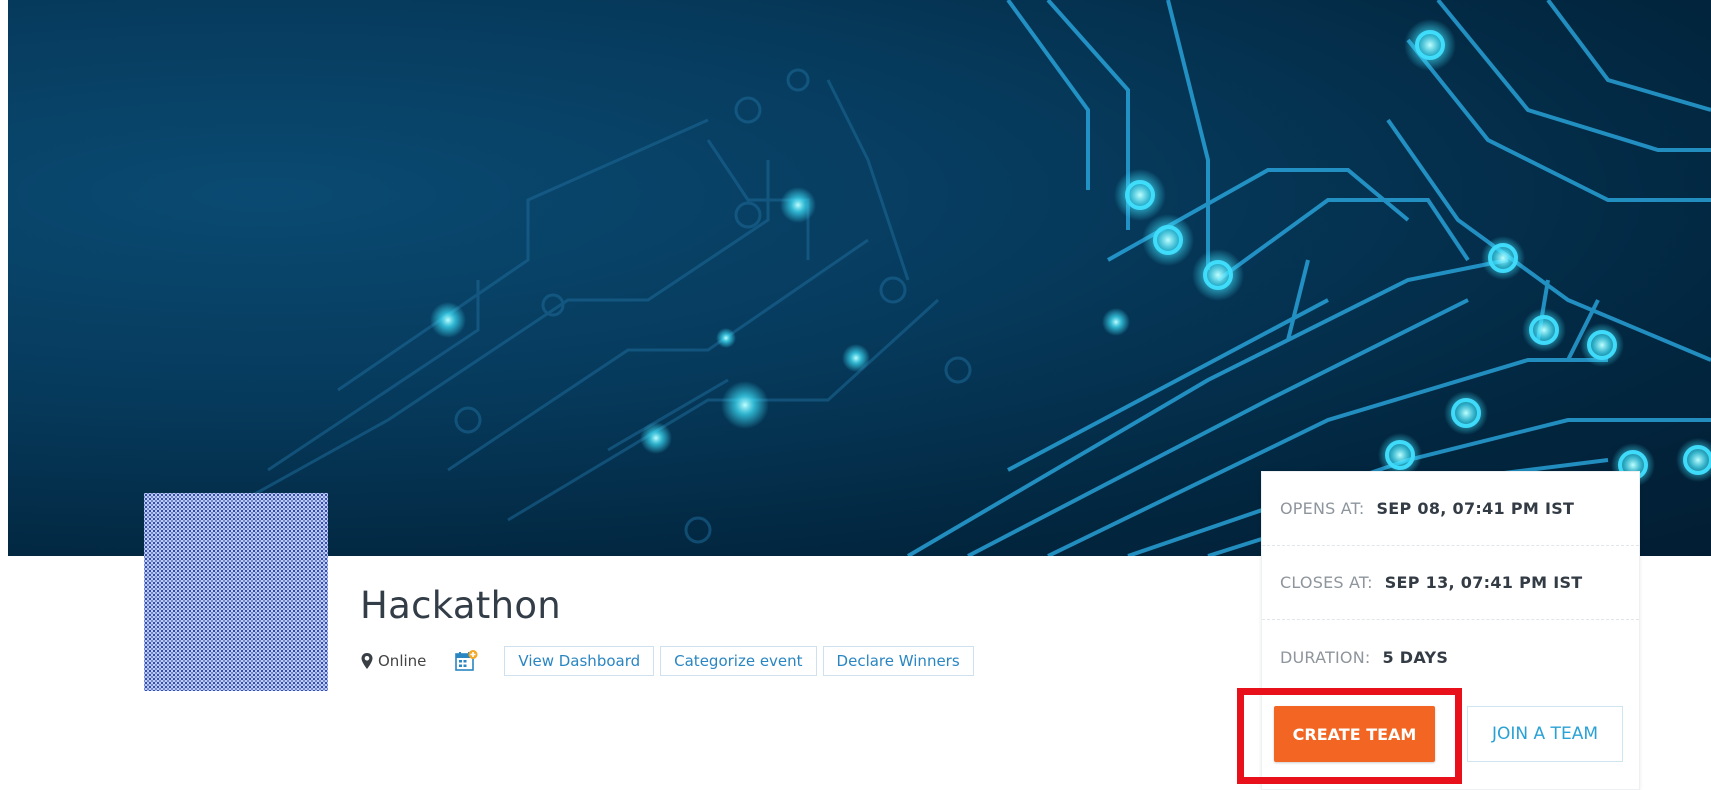 Image resolution: width=1711 pixels, height=790 pixels. I want to click on opens-at-value: SEP 08, 07:41 PM IST, so click(1475, 508).